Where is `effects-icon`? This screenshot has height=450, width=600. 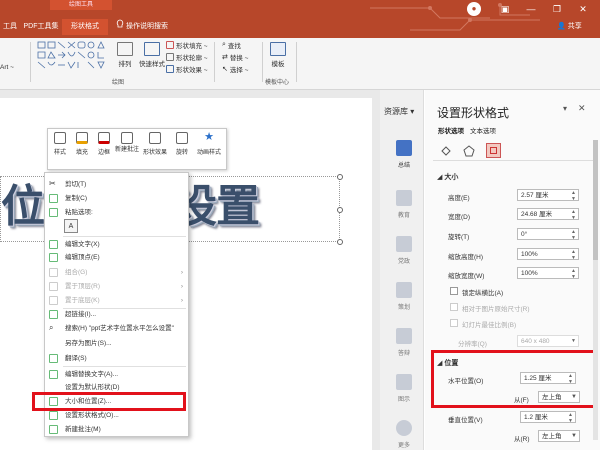 effects-icon is located at coordinates (469, 151).